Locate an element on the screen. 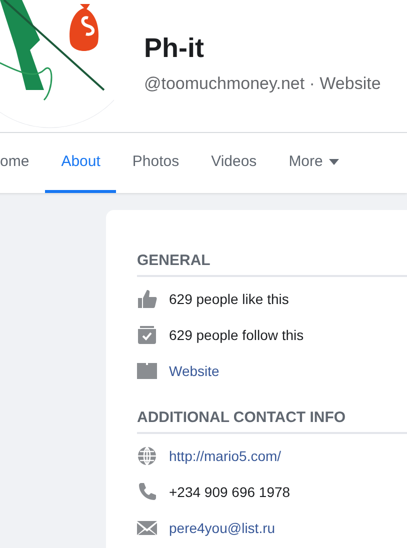 This screenshot has width=407, height=548. section-heading: ADDITIONAL CONTACT INFO is located at coordinates (272, 421).